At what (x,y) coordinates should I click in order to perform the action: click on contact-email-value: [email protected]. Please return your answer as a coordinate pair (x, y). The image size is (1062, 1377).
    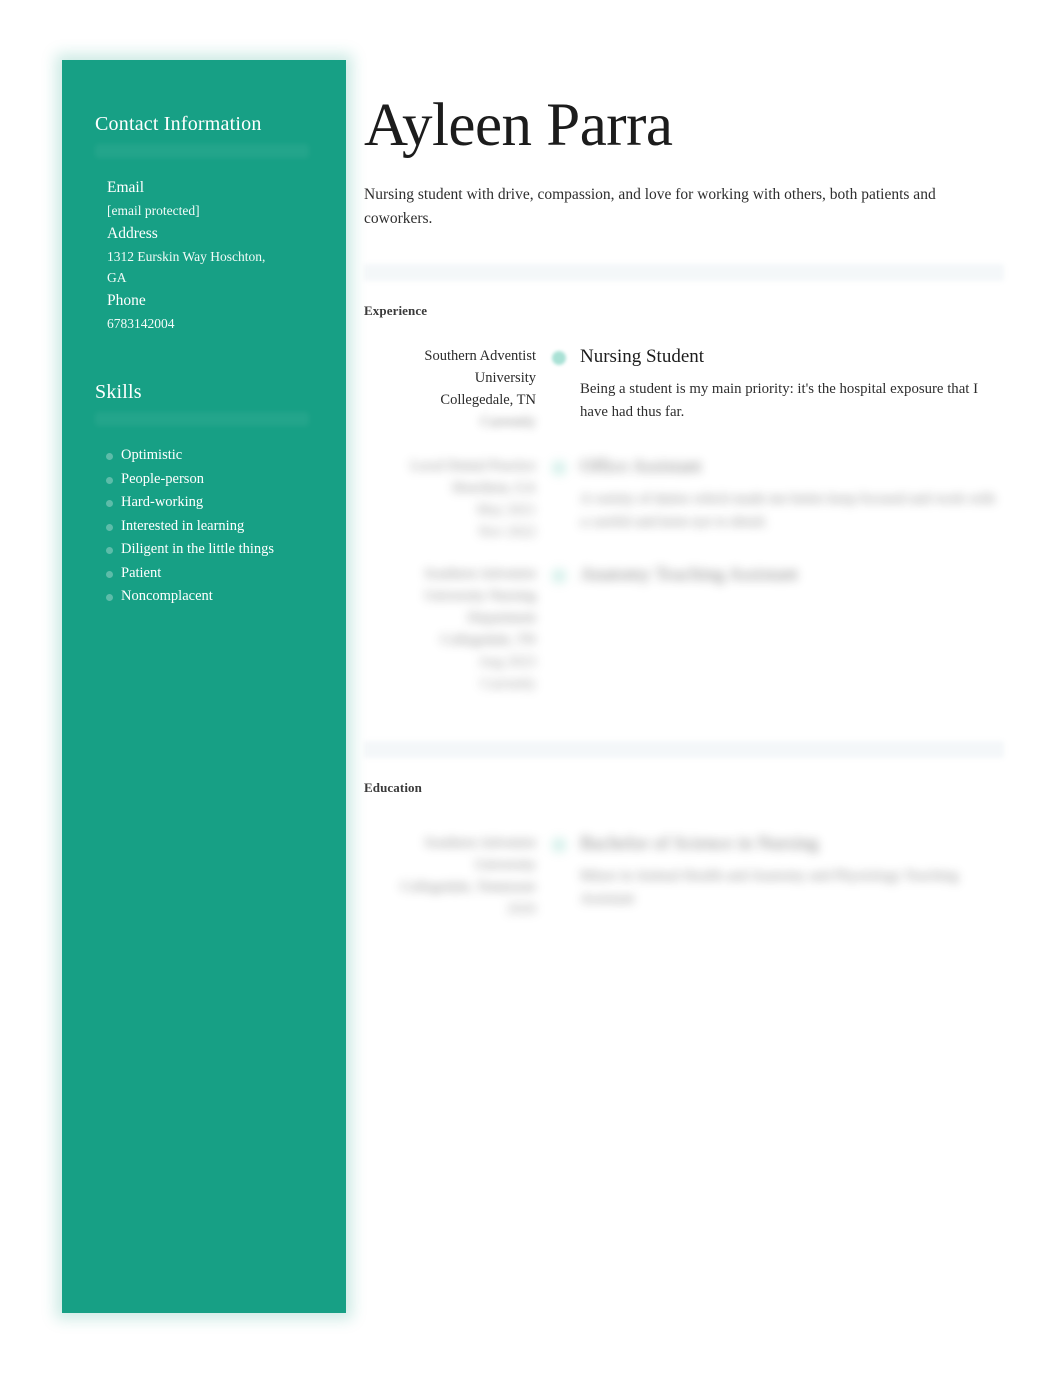
    Looking at the image, I should click on (220, 211).